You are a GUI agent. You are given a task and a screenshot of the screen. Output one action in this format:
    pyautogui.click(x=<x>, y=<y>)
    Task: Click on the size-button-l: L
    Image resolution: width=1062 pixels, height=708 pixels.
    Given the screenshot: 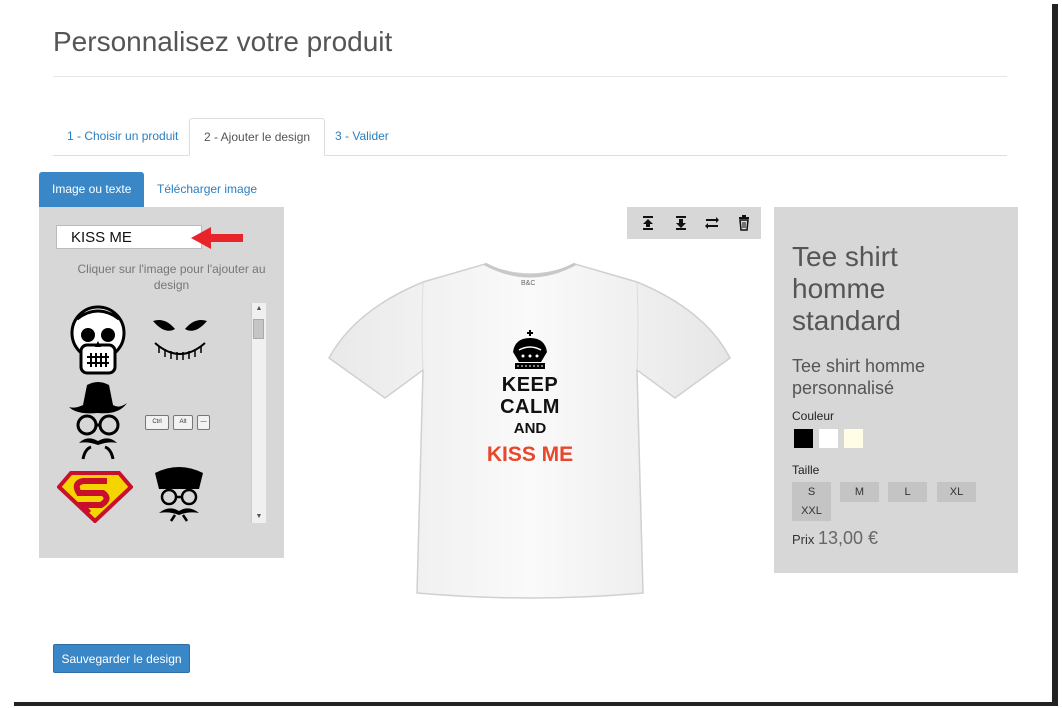 What is the action you would take?
    pyautogui.click(x=907, y=492)
    